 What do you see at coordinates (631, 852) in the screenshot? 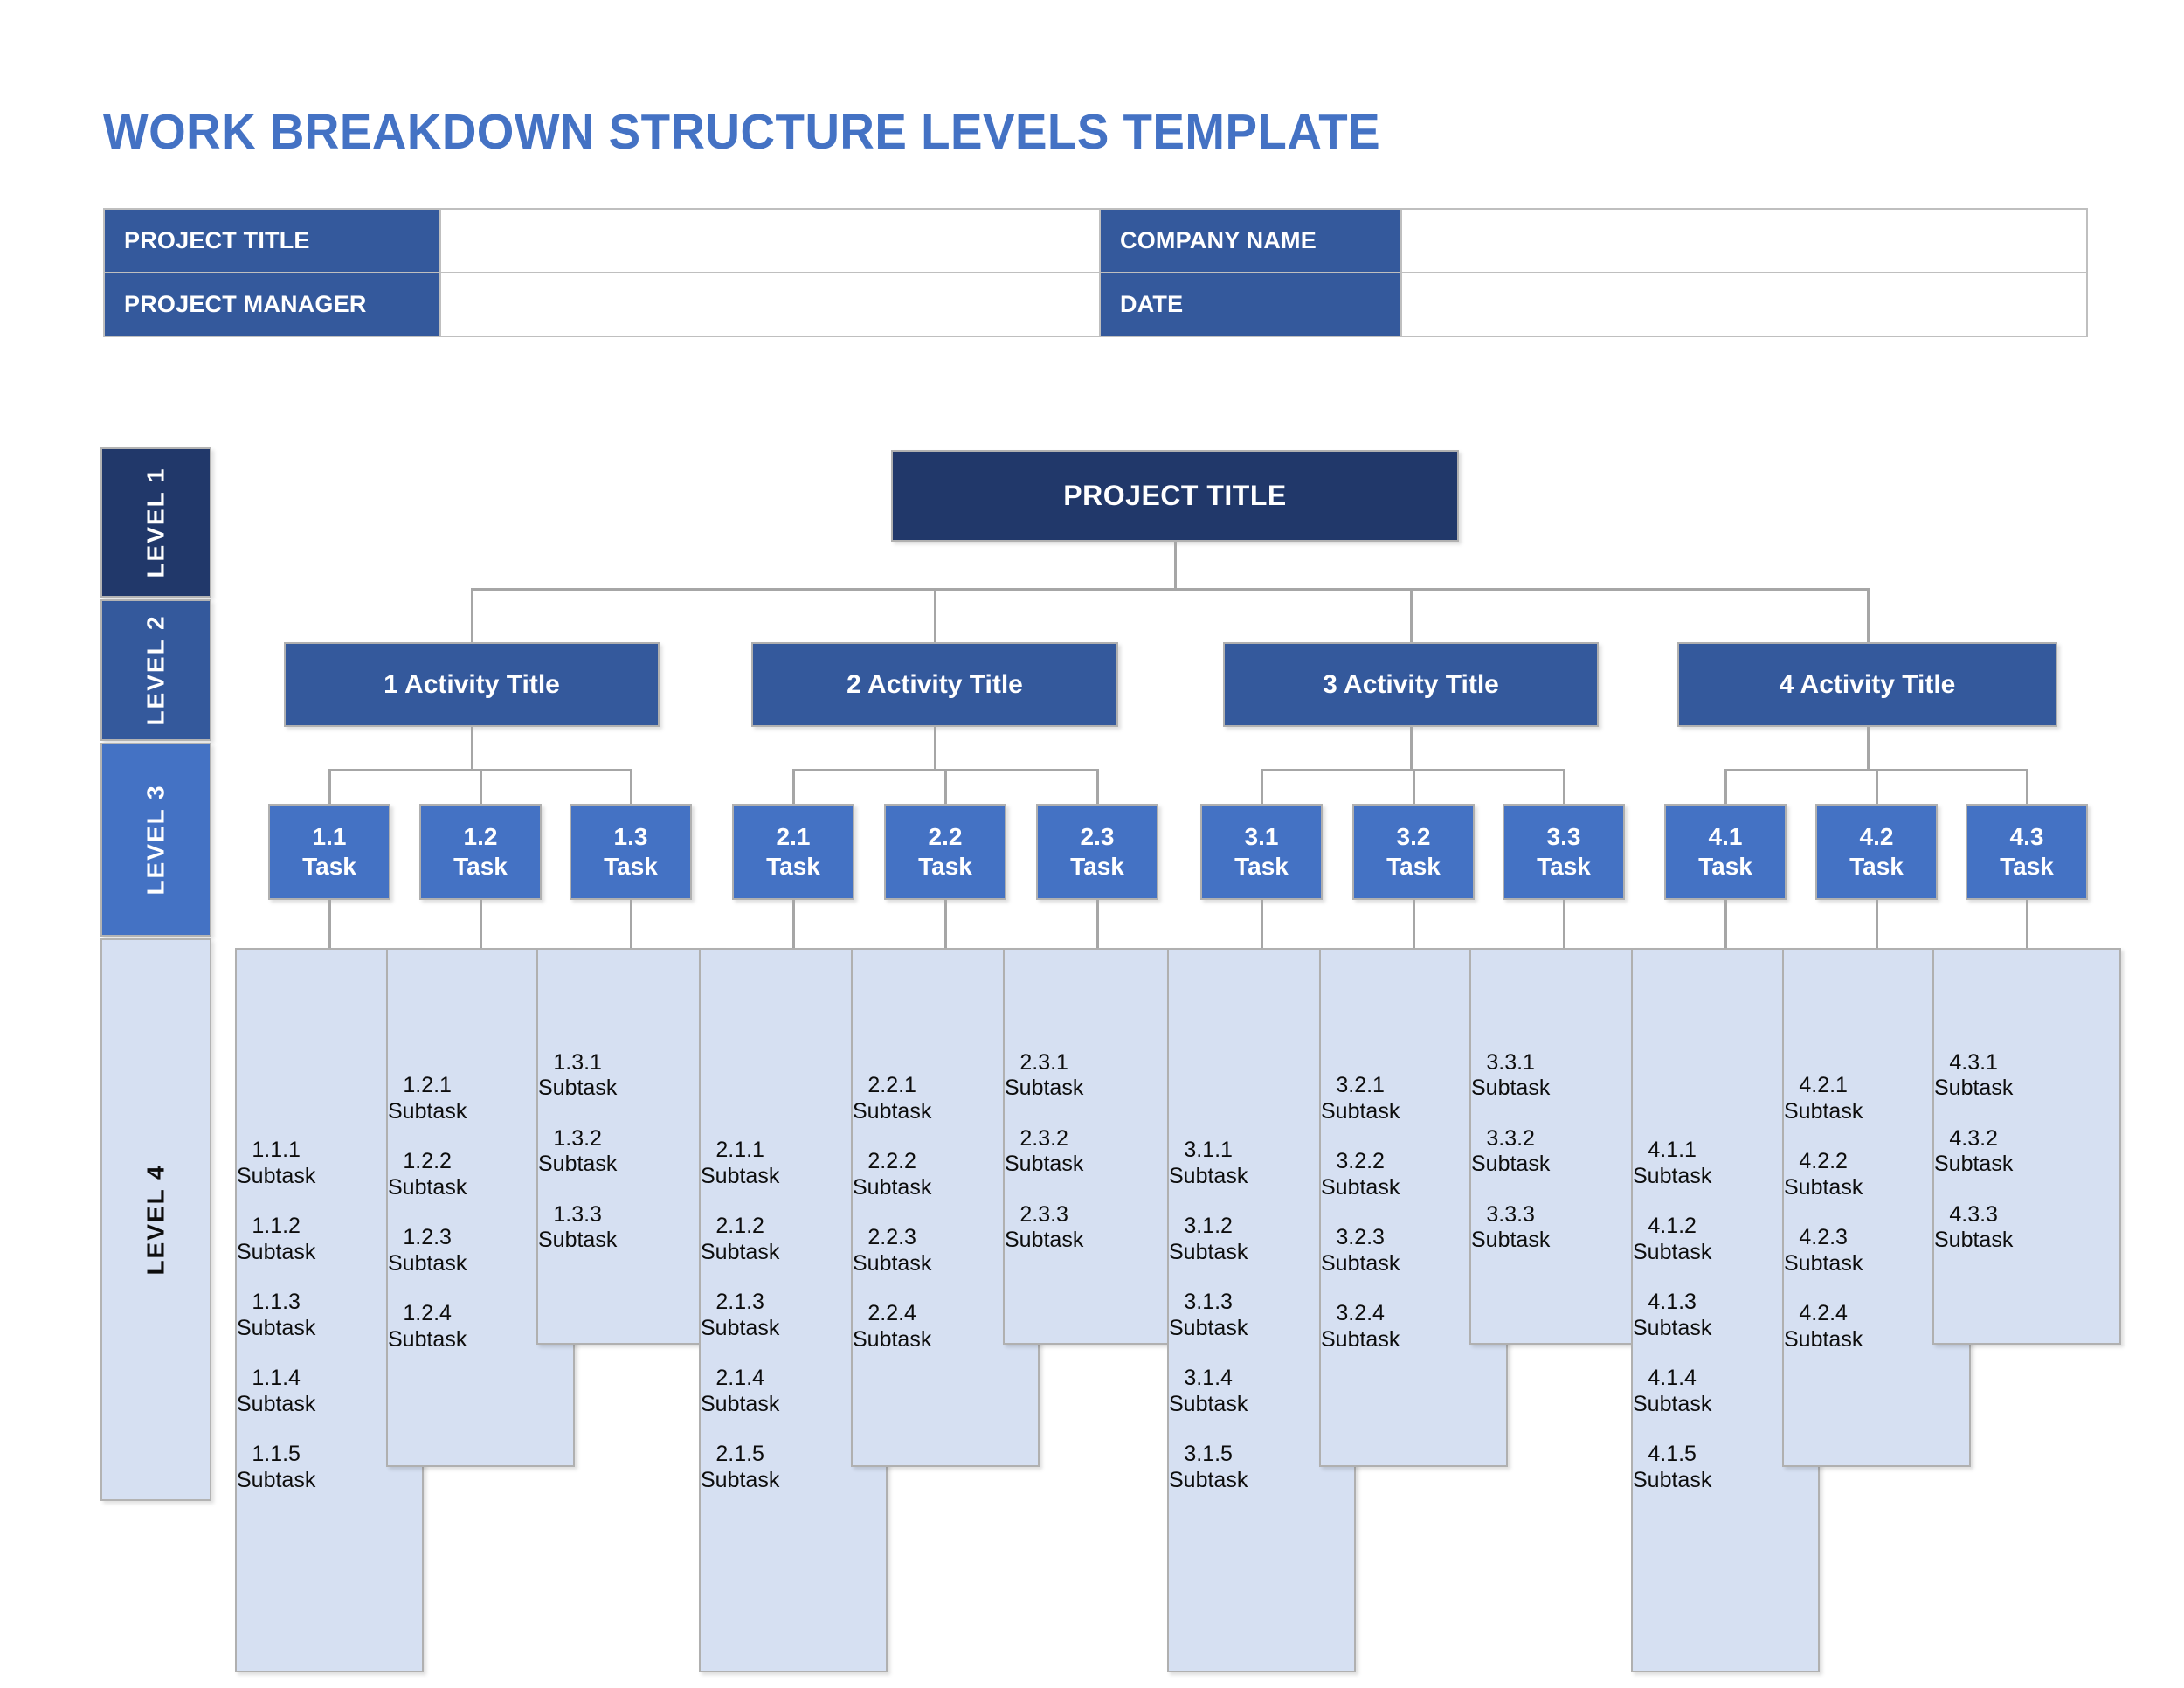
I see `node-task-1.3: 1.3 Task` at bounding box center [631, 852].